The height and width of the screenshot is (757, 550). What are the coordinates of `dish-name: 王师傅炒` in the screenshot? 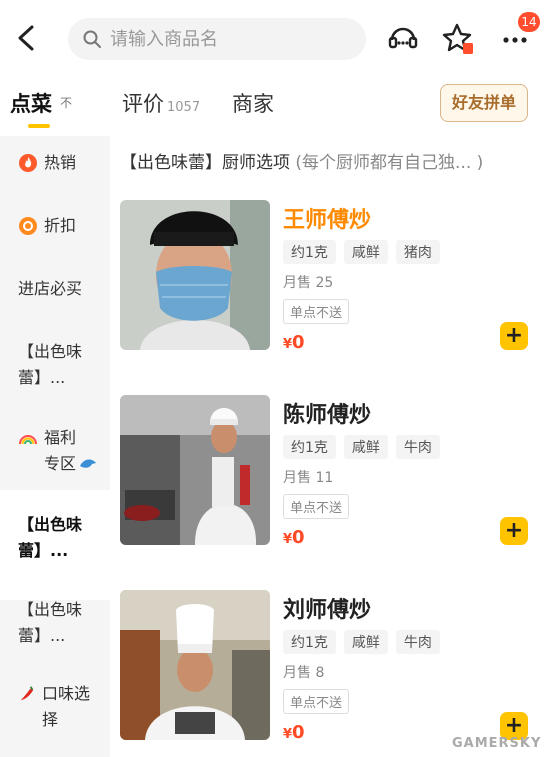 It's located at (327, 220).